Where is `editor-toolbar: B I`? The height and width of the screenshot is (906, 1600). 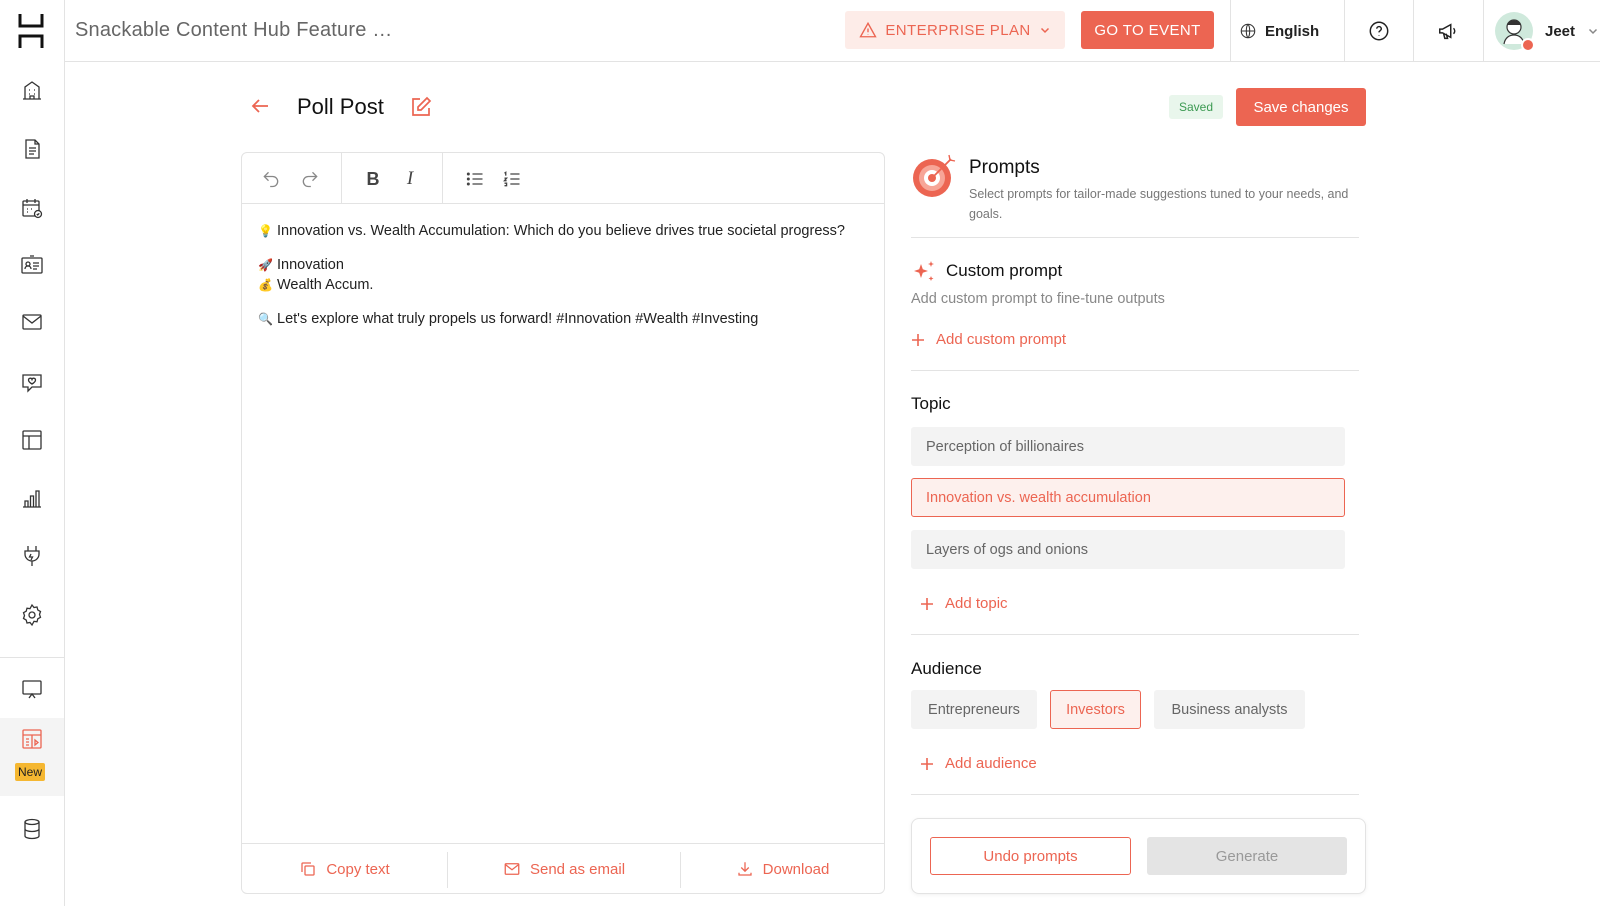 editor-toolbar: B I is located at coordinates (563, 178).